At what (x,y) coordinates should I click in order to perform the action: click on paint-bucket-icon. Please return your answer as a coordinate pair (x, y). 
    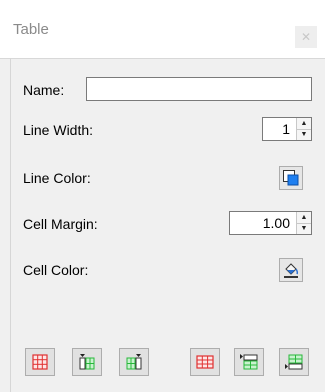
    Looking at the image, I should click on (291, 270).